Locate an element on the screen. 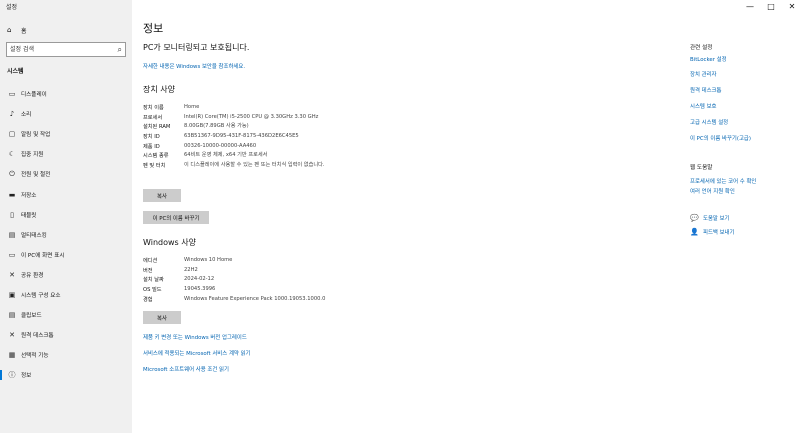 This screenshot has height=433, width=800. spec-key: 에디션 is located at coordinates (150, 261).